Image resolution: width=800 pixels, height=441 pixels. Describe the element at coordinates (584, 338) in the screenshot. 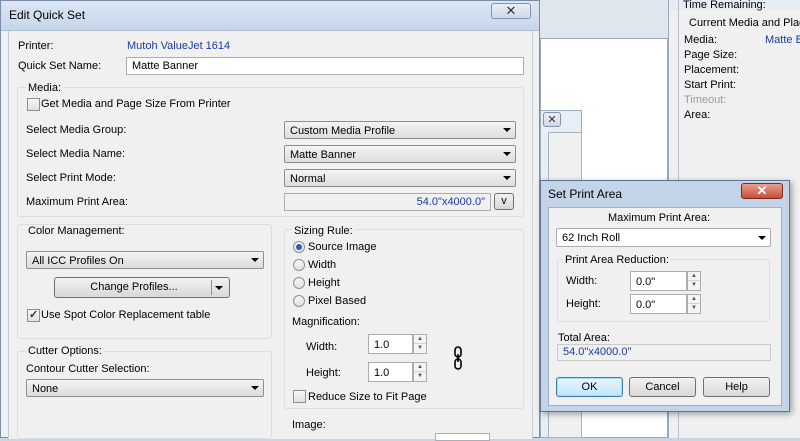

I see `spa-total-area-label: Total Area:` at that location.